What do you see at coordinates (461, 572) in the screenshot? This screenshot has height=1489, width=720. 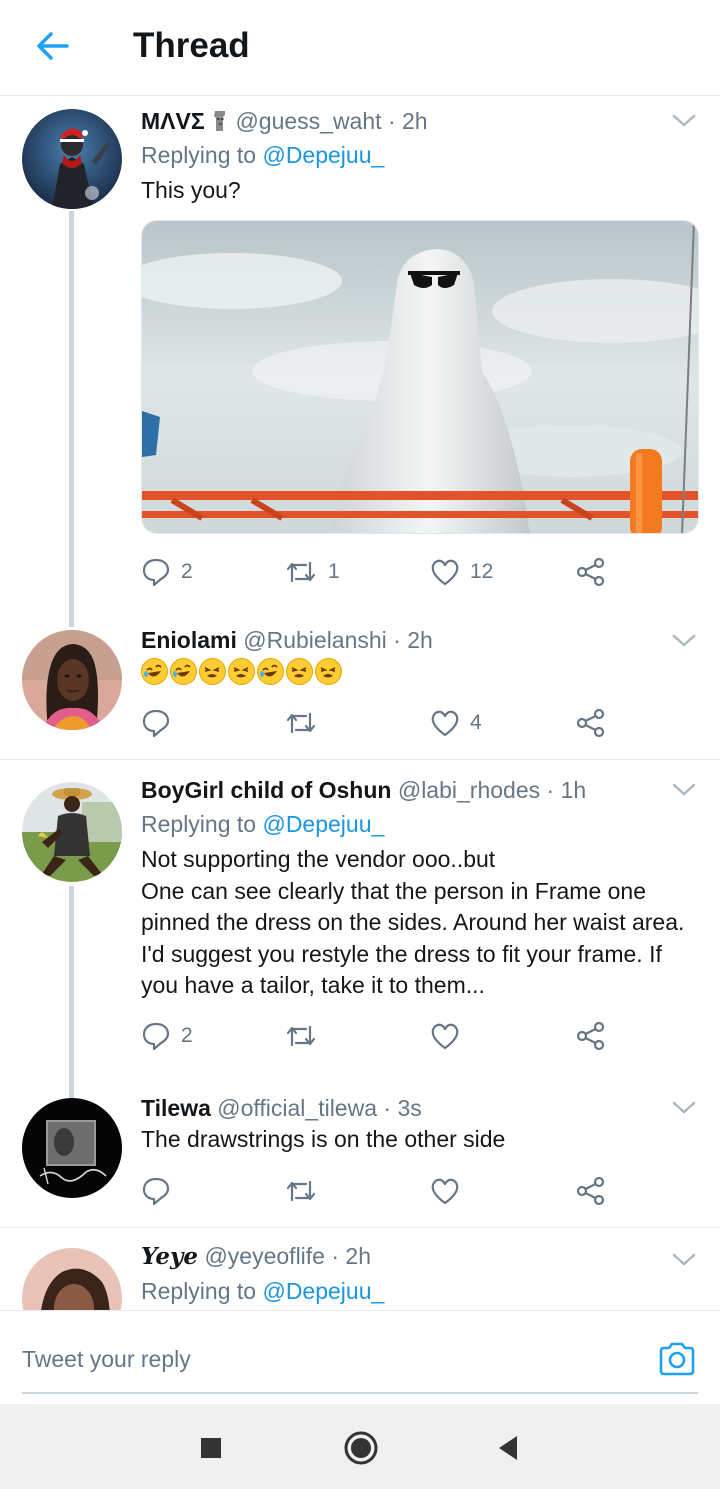 I see `like-button: 12` at bounding box center [461, 572].